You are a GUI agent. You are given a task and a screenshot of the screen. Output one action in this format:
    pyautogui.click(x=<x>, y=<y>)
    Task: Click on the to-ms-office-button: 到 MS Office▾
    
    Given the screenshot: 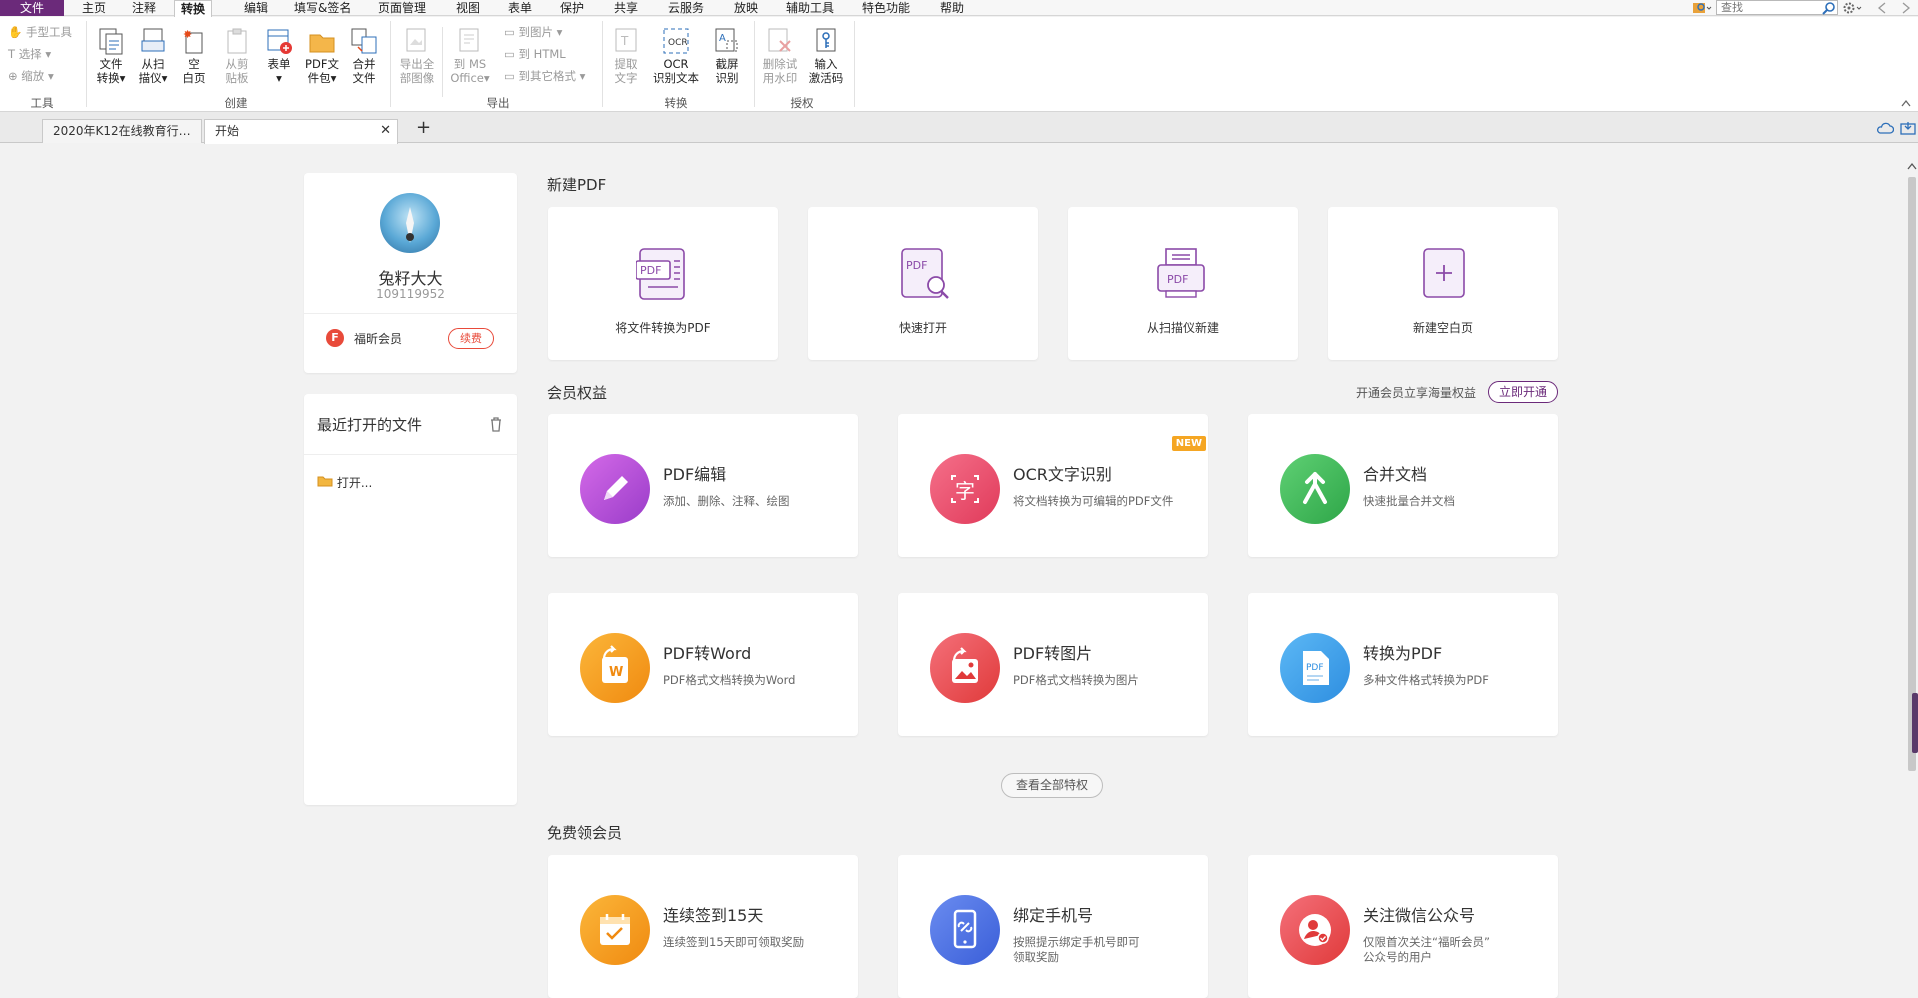 What is the action you would take?
    pyautogui.click(x=470, y=54)
    